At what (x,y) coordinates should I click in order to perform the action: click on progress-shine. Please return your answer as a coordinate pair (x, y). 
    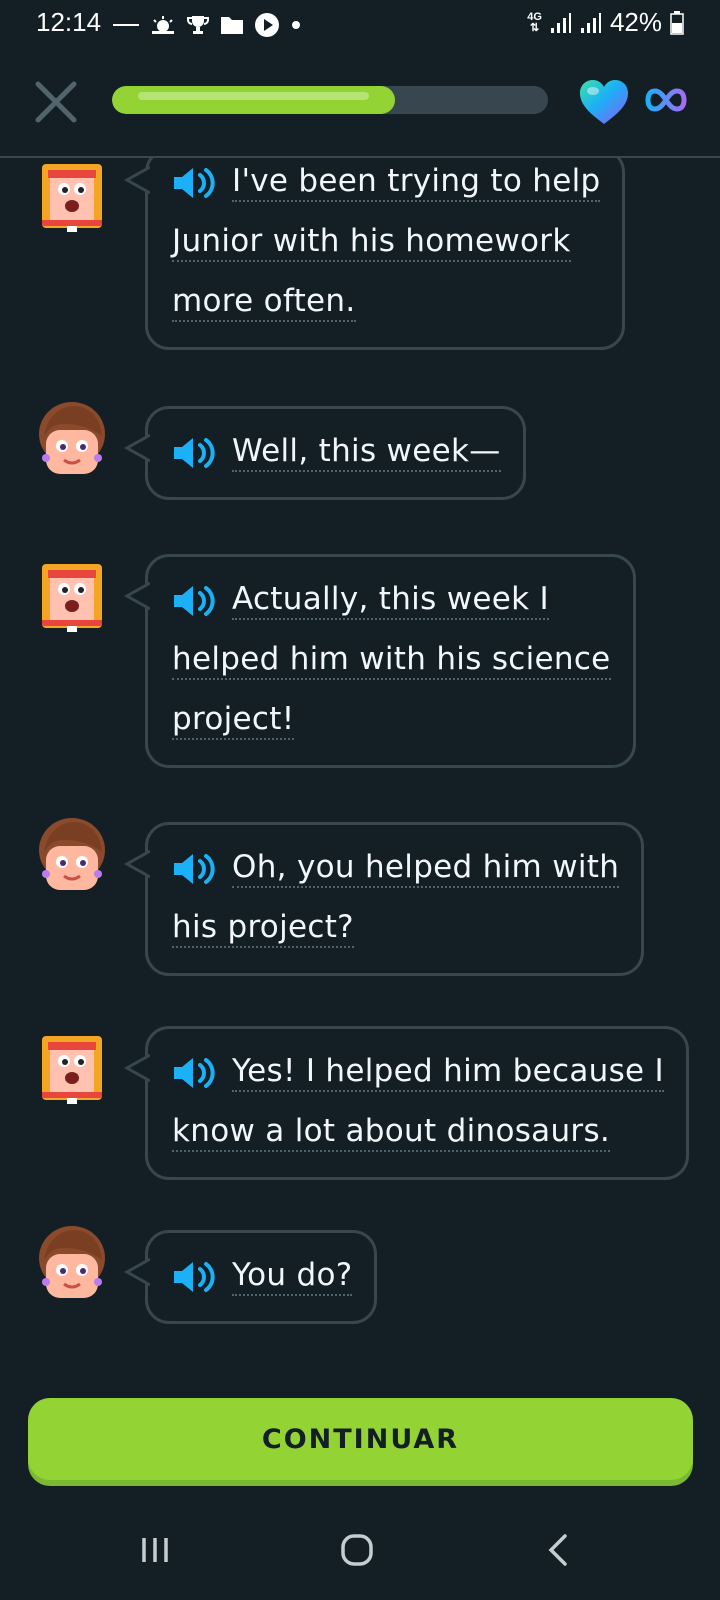
    Looking at the image, I should click on (254, 96).